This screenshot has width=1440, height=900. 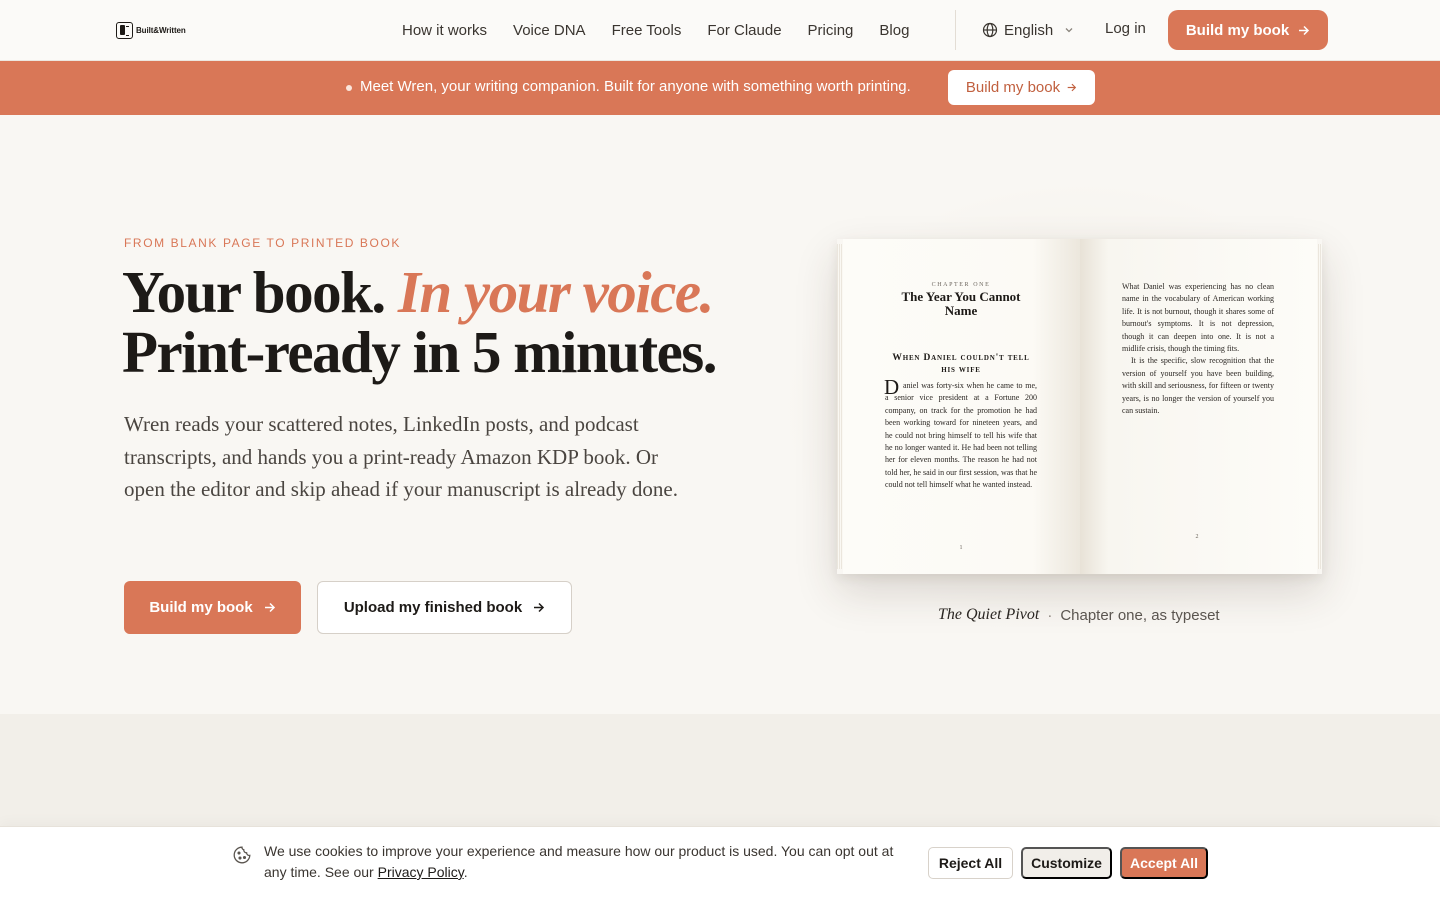 I want to click on nav-how-it-works: How it works, so click(x=444, y=30).